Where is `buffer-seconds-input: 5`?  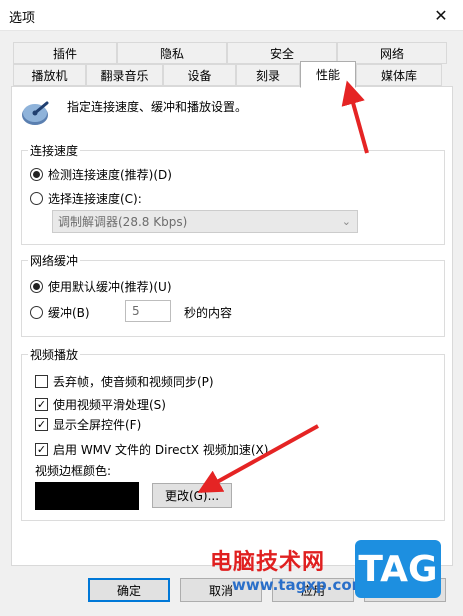
buffer-seconds-input: 5 is located at coordinates (148, 311).